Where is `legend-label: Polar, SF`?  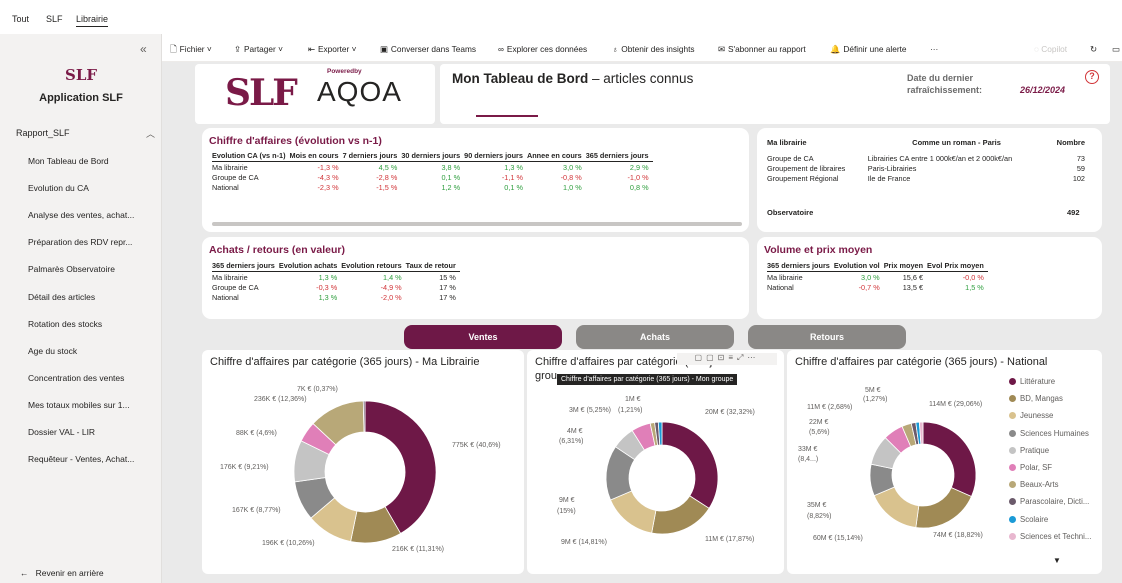 legend-label: Polar, SF is located at coordinates (1036, 467).